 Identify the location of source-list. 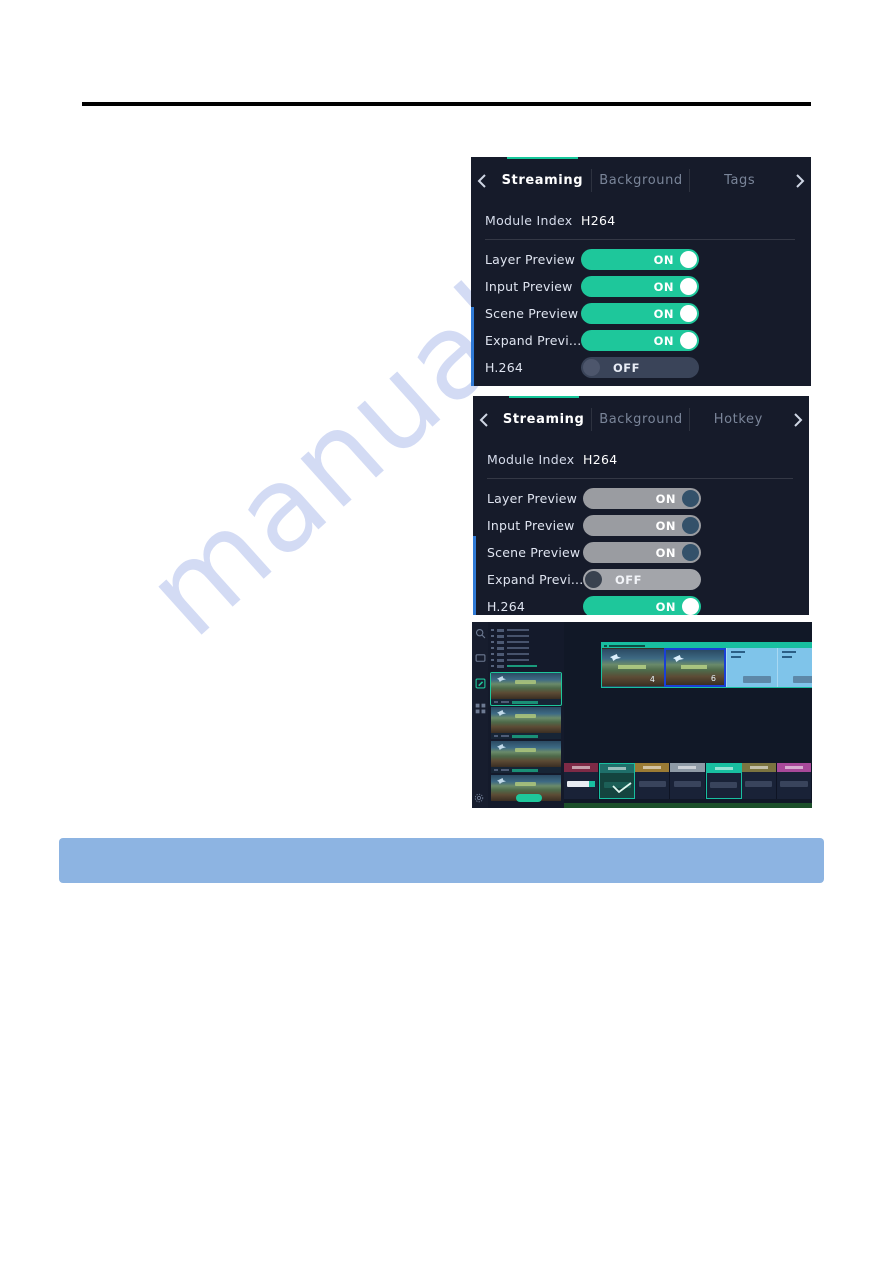
(526, 715).